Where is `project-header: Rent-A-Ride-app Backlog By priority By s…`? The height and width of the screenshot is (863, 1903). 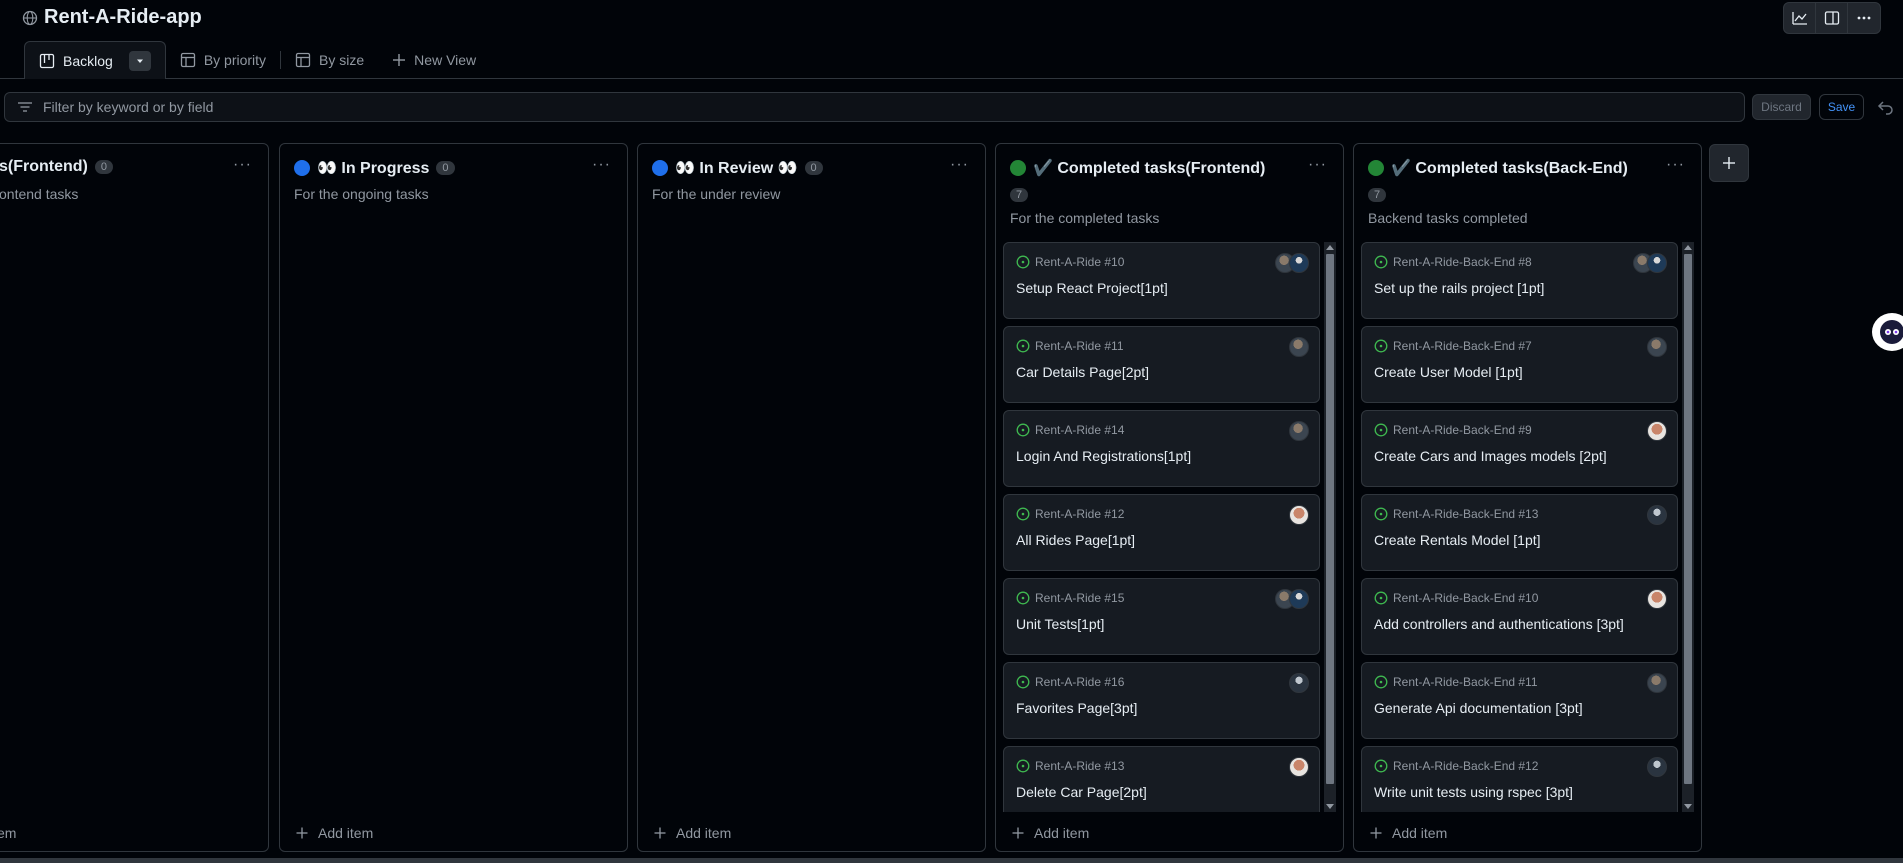
project-header: Rent-A-Ride-app Backlog By priority By s… is located at coordinates (951, 39).